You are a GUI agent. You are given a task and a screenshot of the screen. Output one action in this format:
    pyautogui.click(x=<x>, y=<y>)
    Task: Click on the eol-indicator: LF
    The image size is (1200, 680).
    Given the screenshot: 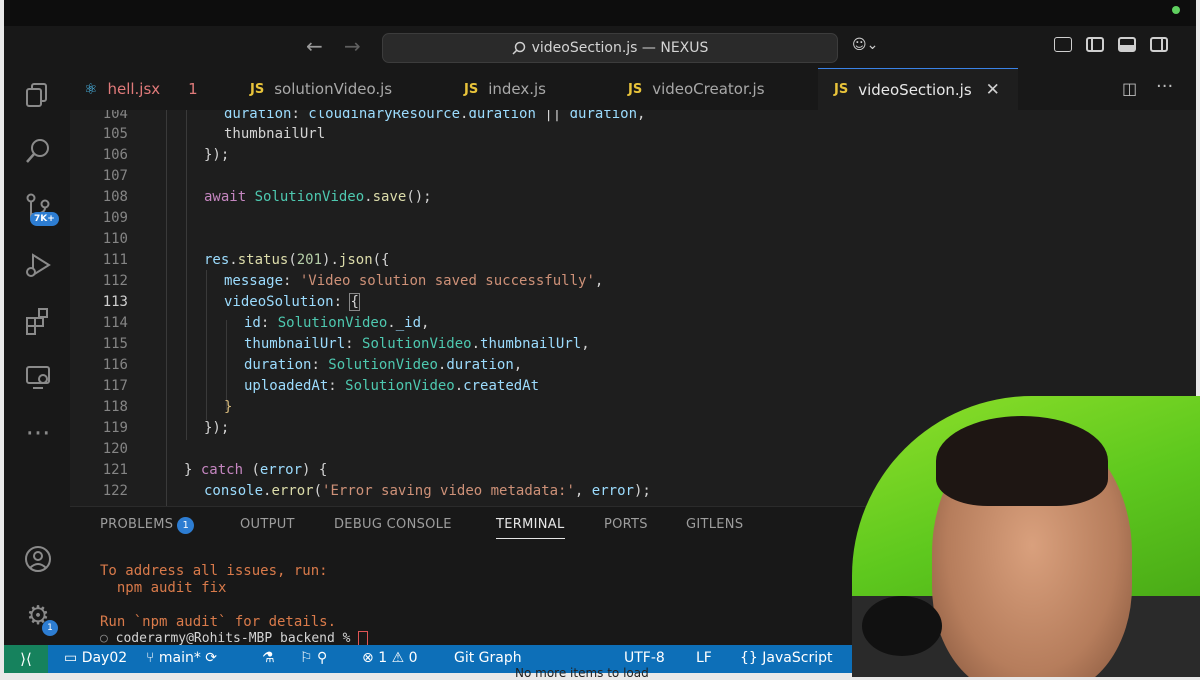 What is the action you would take?
    pyautogui.click(x=704, y=658)
    